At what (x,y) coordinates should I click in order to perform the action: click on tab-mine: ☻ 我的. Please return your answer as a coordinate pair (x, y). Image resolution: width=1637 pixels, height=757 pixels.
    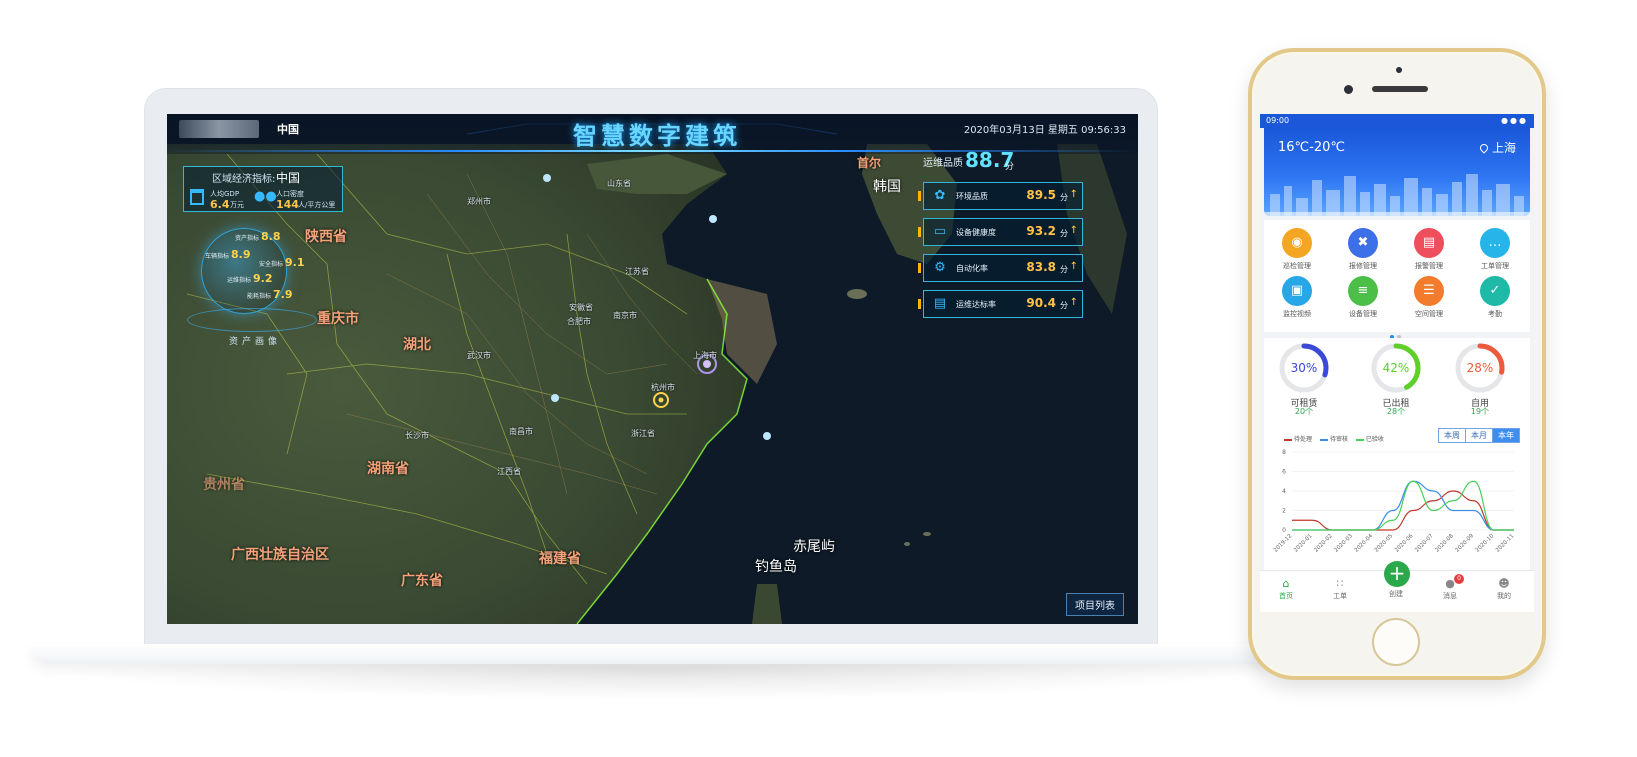
    Looking at the image, I should click on (1504, 589).